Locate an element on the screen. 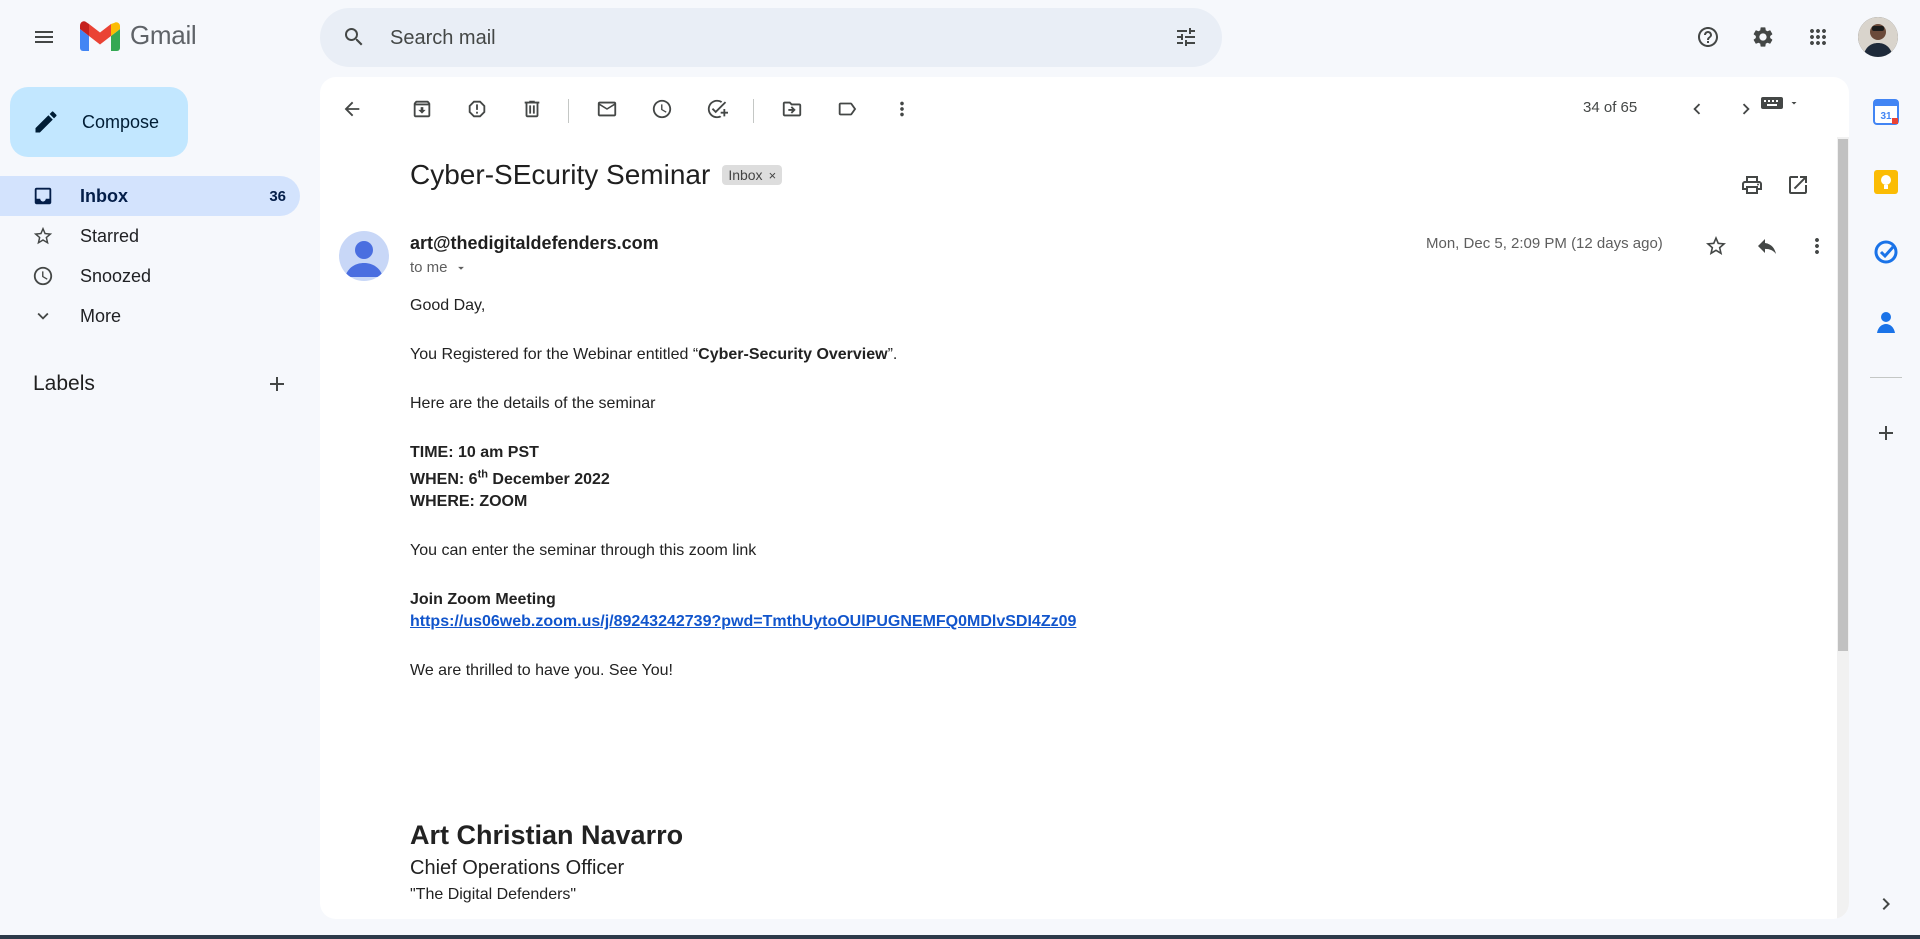  message-more-button is located at coordinates (1817, 246).